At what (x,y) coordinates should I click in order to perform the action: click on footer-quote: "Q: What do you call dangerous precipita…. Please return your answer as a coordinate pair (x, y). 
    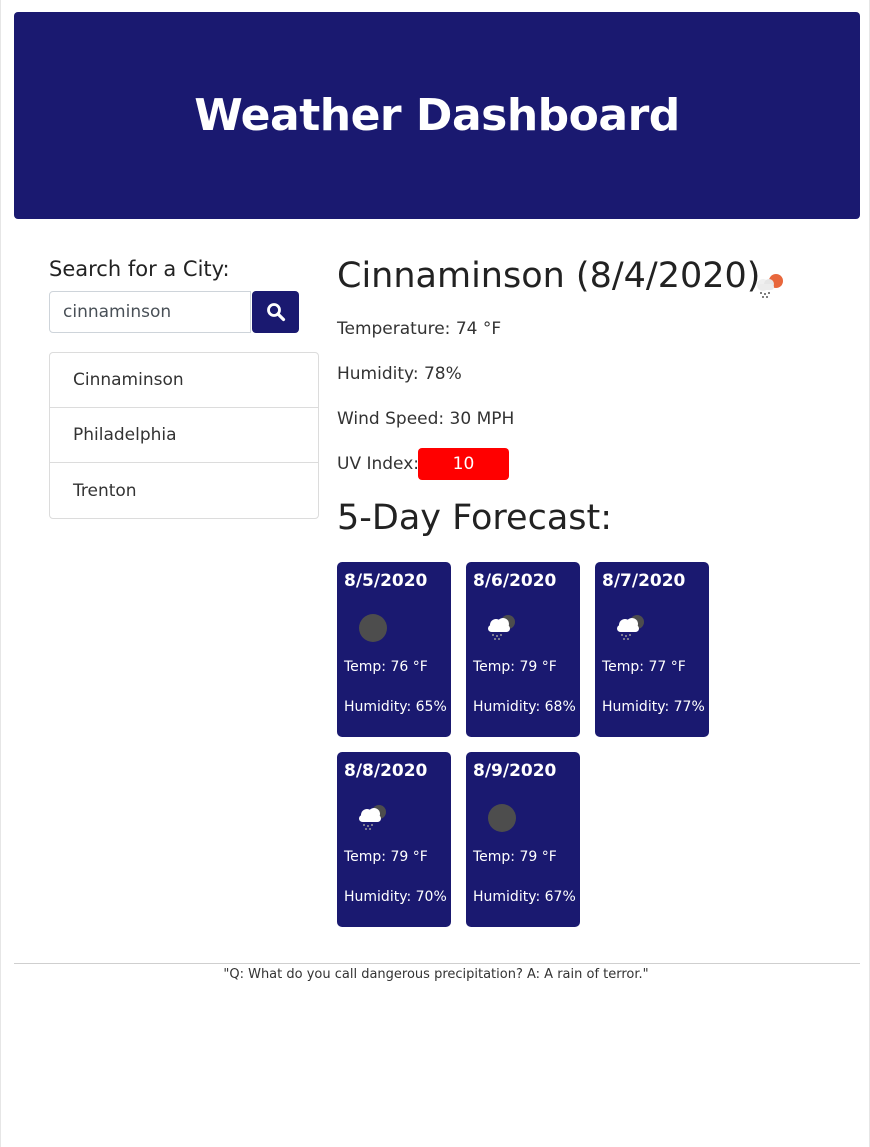
    Looking at the image, I should click on (436, 974).